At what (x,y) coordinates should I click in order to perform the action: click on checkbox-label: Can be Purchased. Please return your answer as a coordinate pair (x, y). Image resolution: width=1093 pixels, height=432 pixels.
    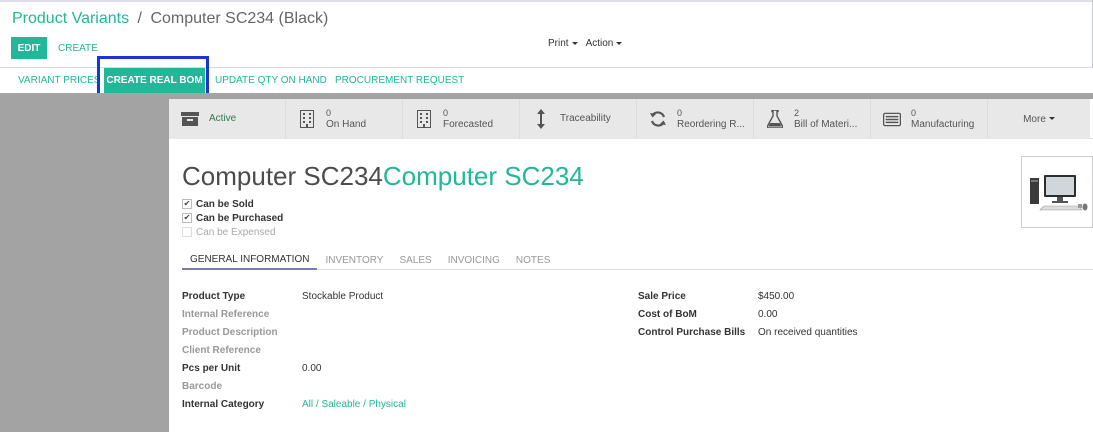
    Looking at the image, I should click on (240, 218).